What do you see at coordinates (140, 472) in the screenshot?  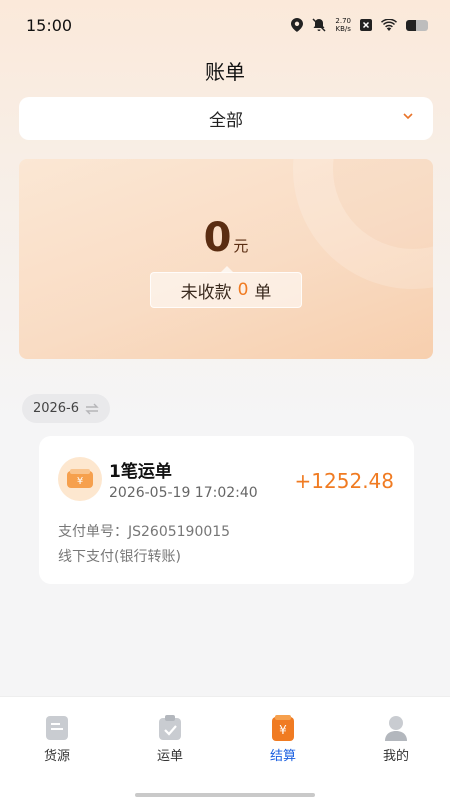 I see `bill-title: 1笔运单` at bounding box center [140, 472].